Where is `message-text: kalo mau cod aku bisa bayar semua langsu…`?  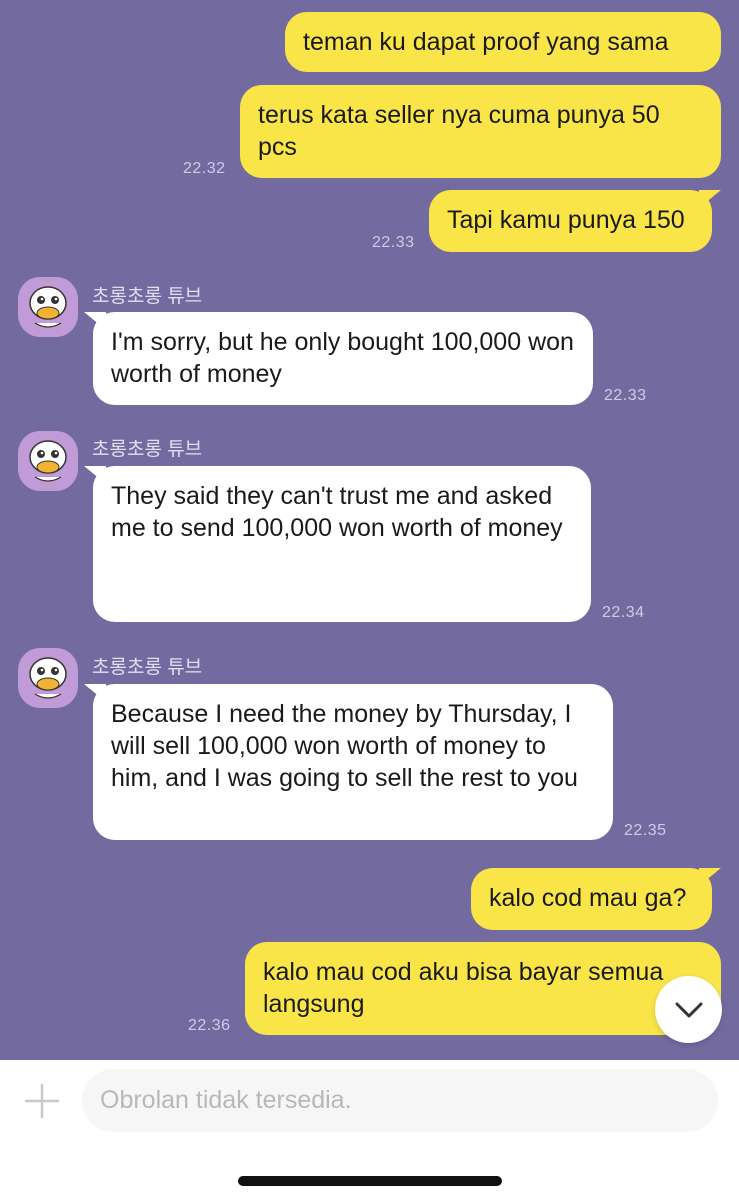 message-text: kalo mau cod aku bisa bayar semua langsu… is located at coordinates (463, 988).